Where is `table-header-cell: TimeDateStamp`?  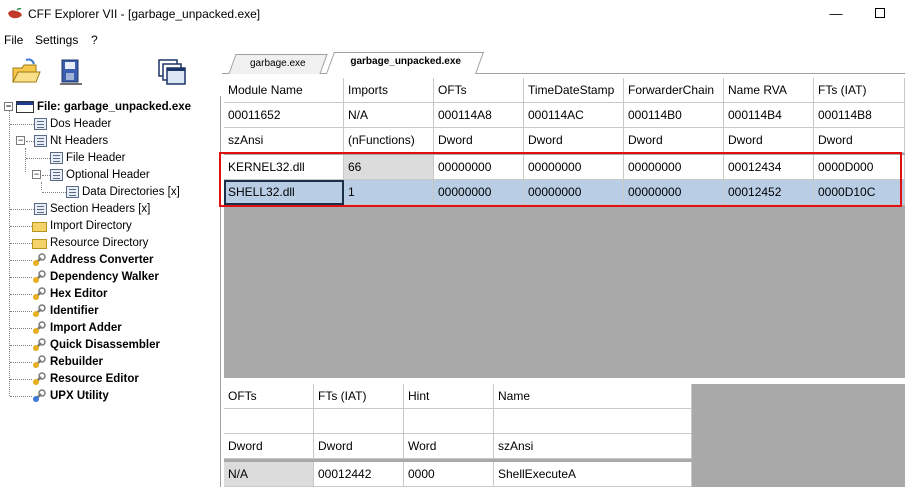 table-header-cell: TimeDateStamp is located at coordinates (574, 90).